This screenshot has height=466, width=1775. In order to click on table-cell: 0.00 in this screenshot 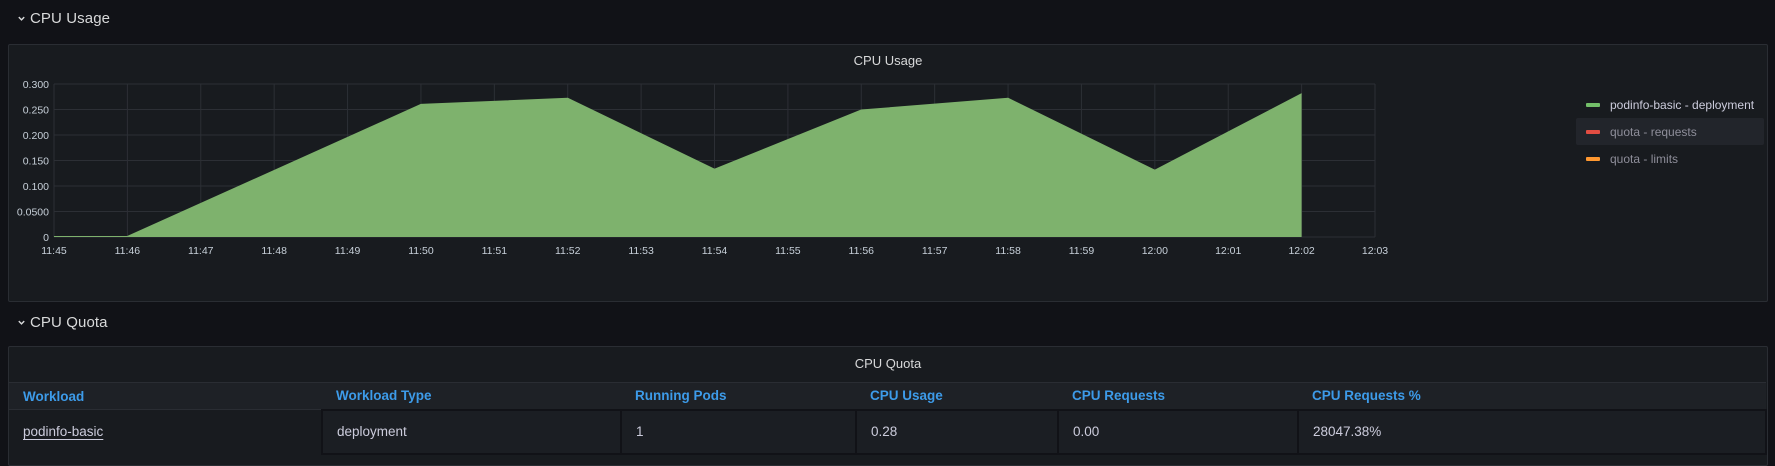, I will do `click(1178, 432)`.